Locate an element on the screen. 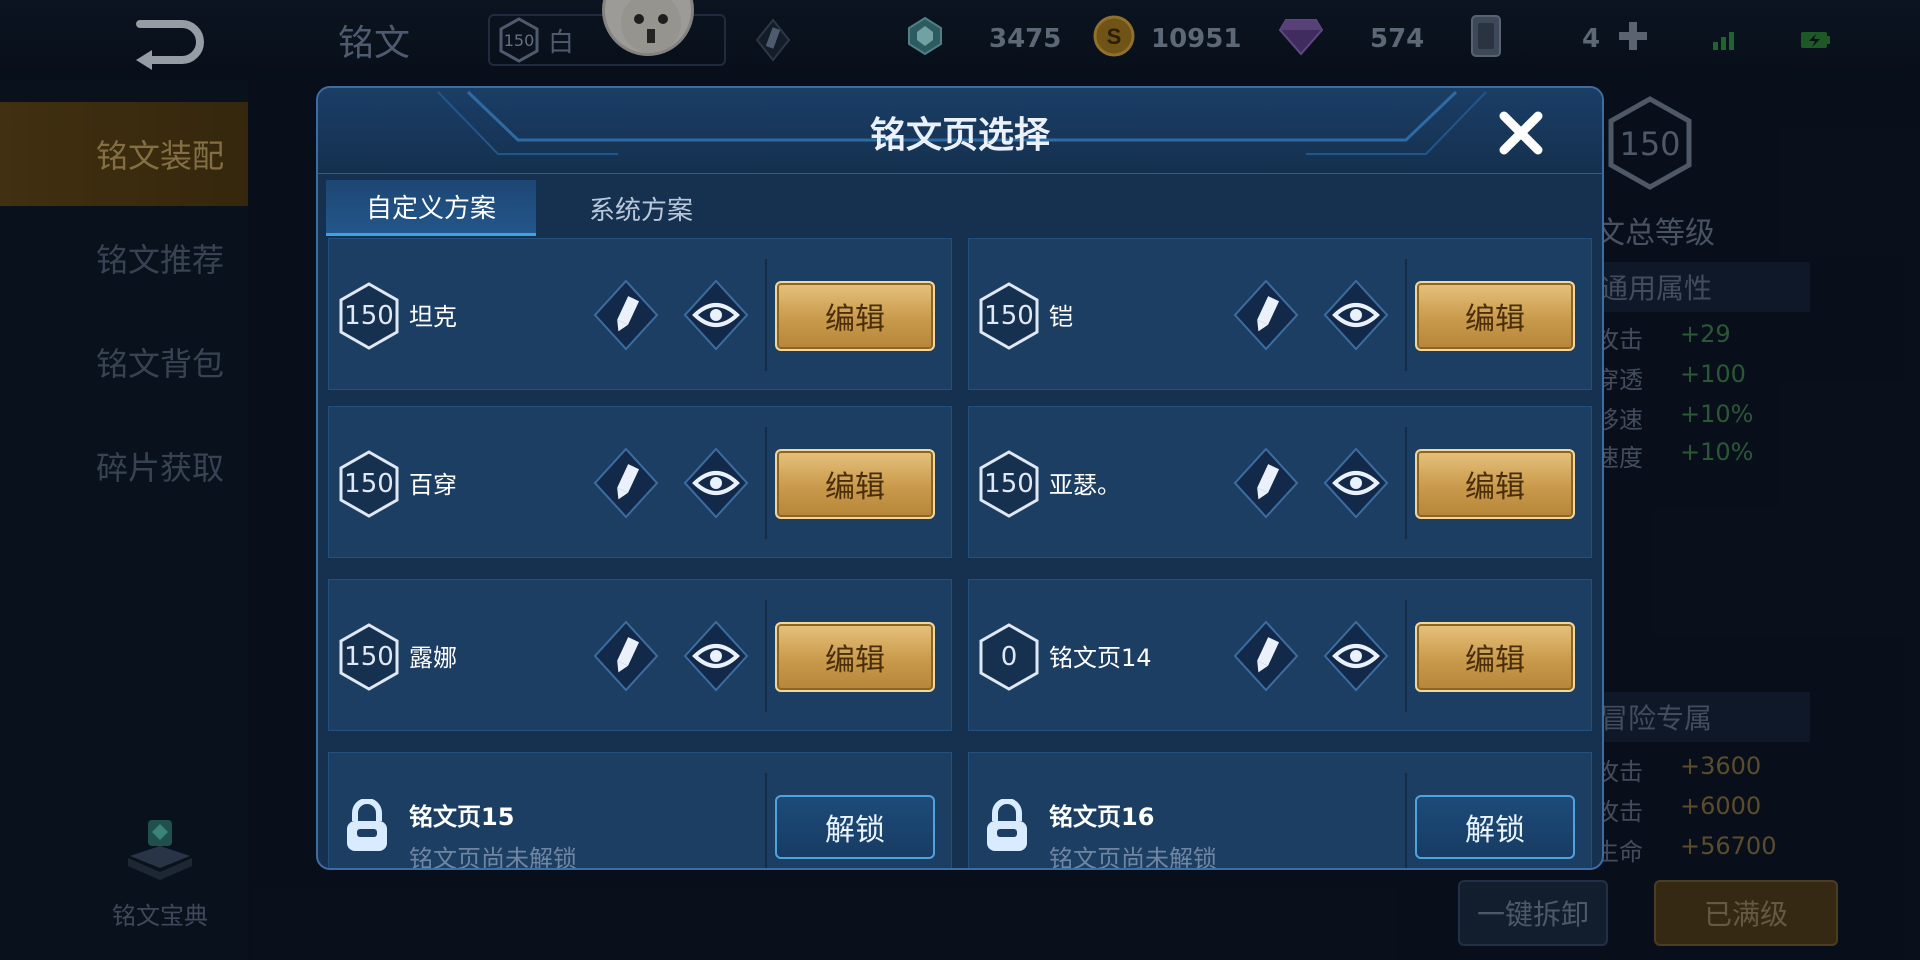 The height and width of the screenshot is (960, 1920). page-level: 0 is located at coordinates (1009, 657).